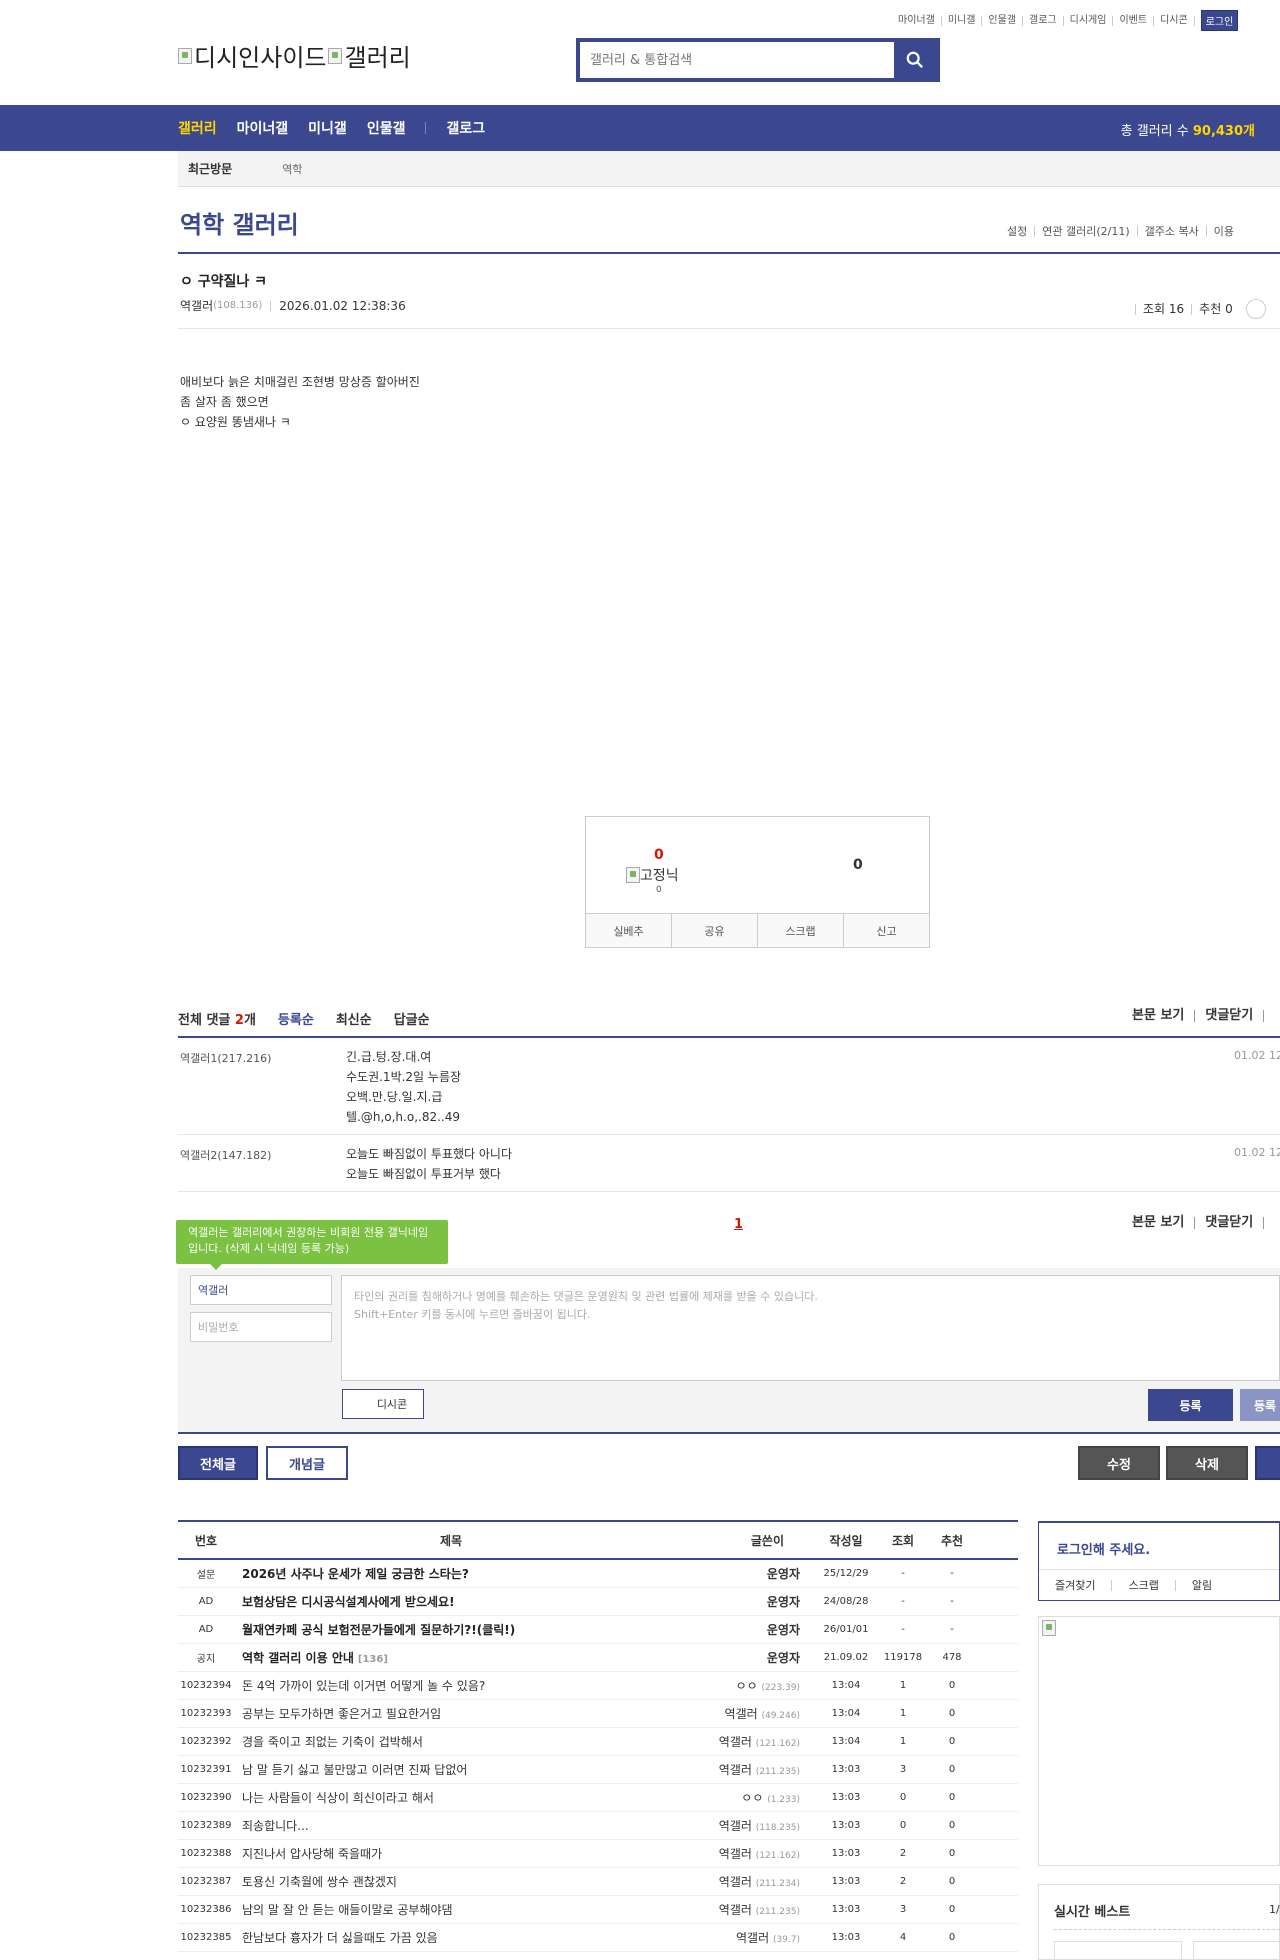 The height and width of the screenshot is (1960, 1280). I want to click on tab-scrap: 스크랩, so click(1144, 1585).